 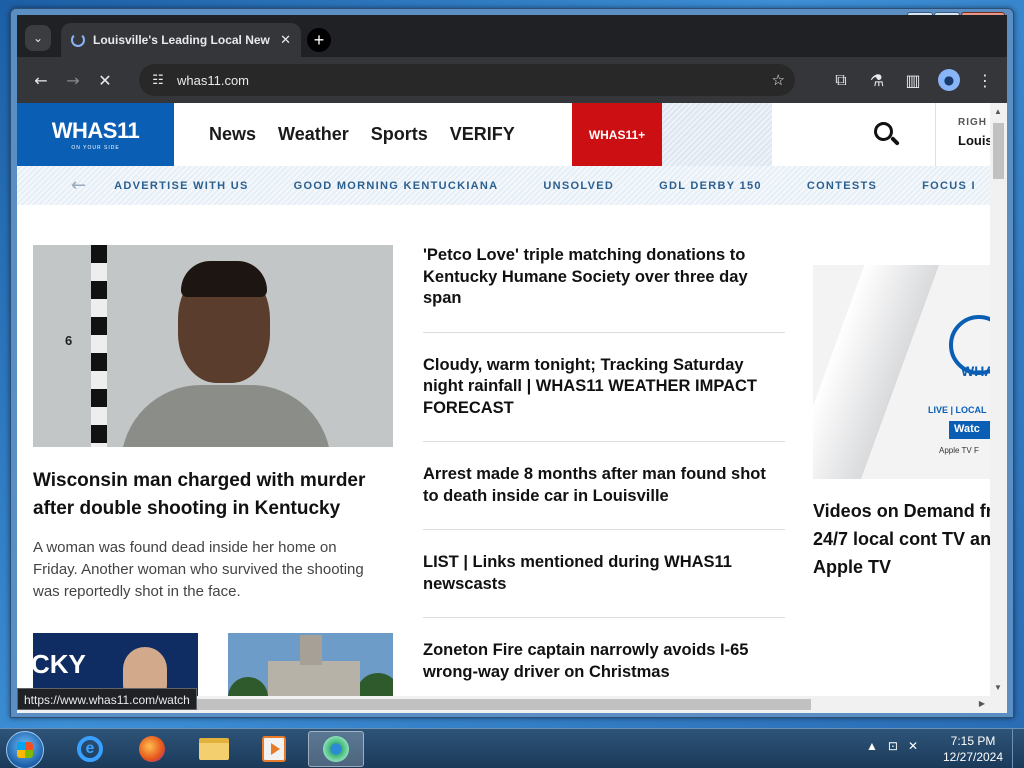 What do you see at coordinates (710, 186) in the screenshot?
I see `subnav-item-derby: GDL DERBY 150` at bounding box center [710, 186].